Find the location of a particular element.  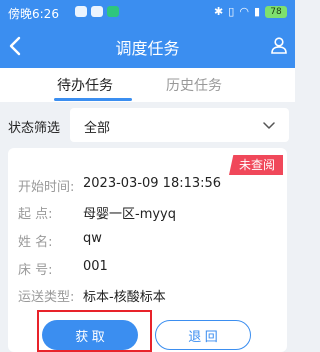

bed-label: 床 号: is located at coordinates (35, 270).